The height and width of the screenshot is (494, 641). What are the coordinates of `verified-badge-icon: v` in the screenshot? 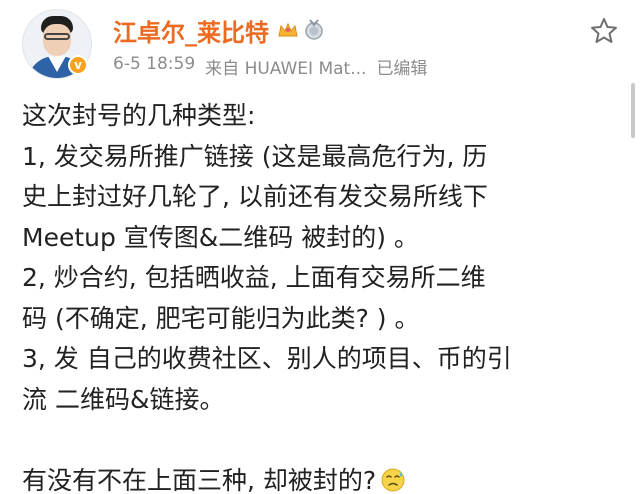 It's located at (78, 65).